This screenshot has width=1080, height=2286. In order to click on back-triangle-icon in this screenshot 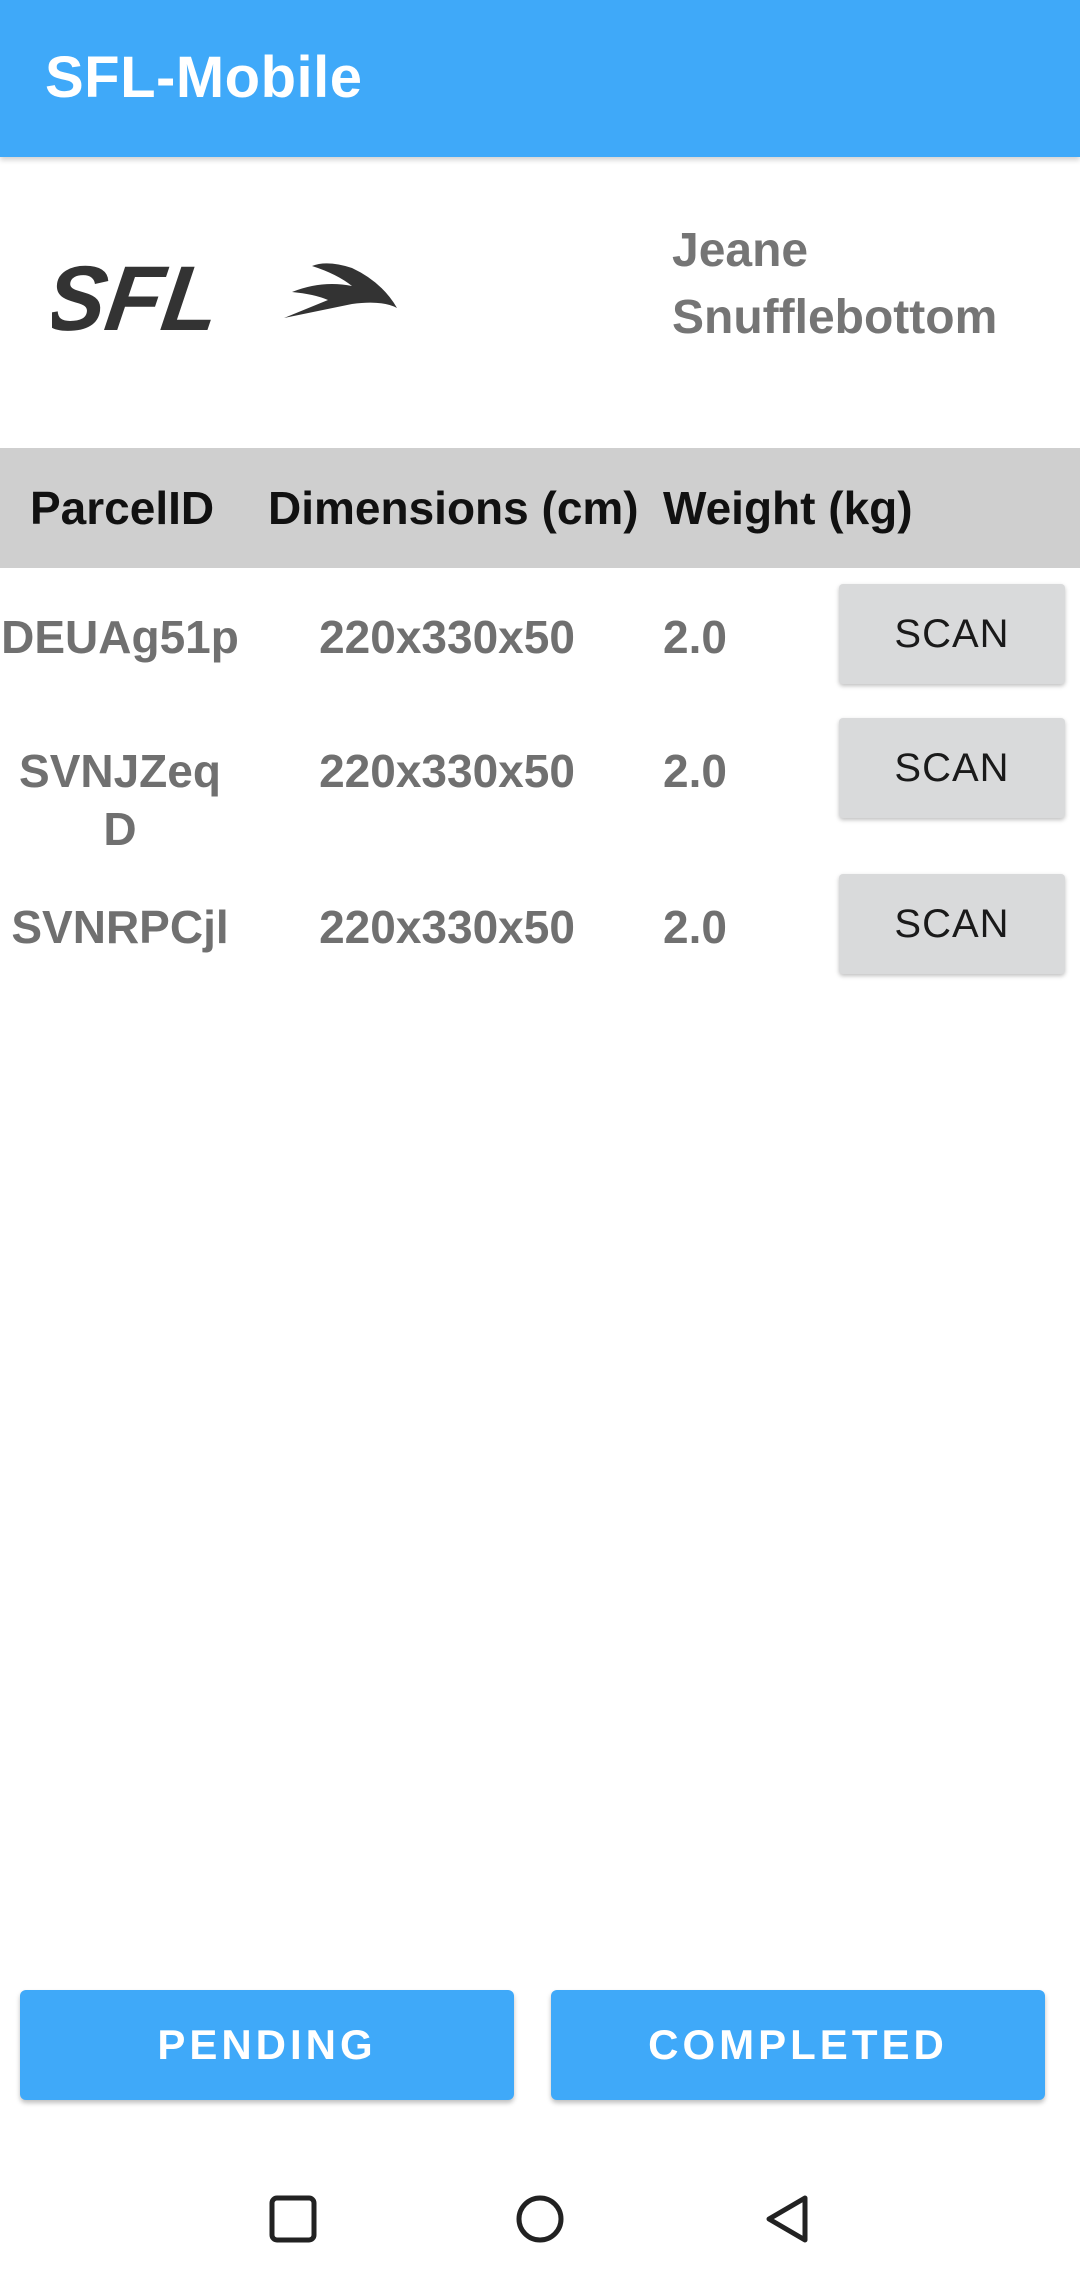, I will do `click(788, 2219)`.